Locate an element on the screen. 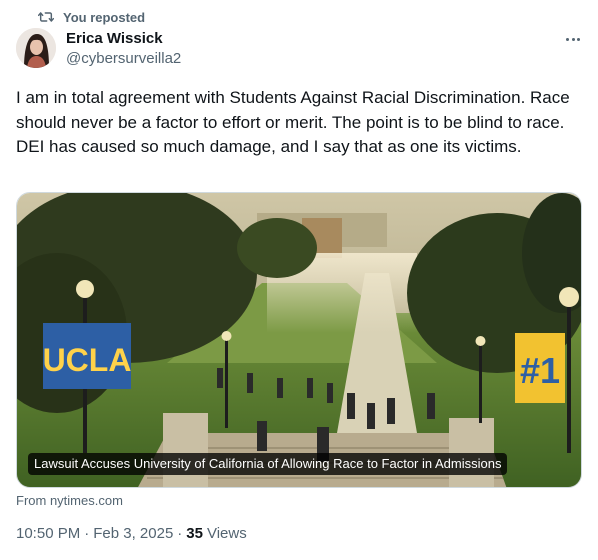  avatar is located at coordinates (36, 48).